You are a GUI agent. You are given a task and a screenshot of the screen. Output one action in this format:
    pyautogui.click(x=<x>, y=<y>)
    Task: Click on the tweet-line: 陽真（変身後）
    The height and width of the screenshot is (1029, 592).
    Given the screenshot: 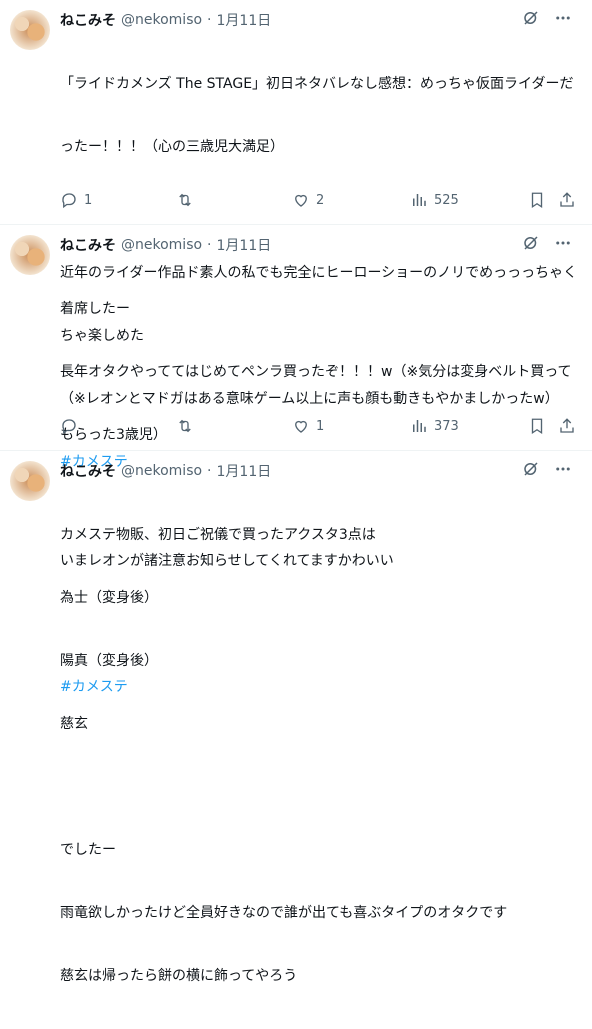 What is the action you would take?
    pyautogui.click(x=109, y=661)
    